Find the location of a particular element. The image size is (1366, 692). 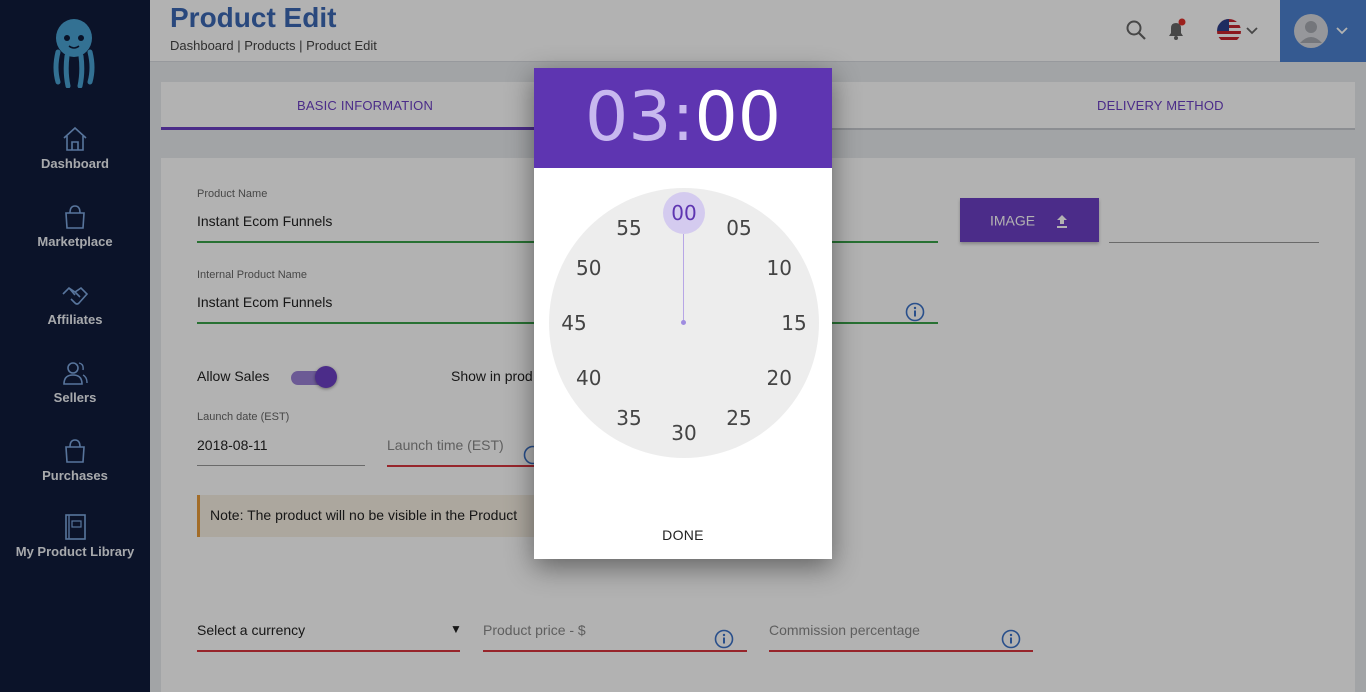

time-display: 03:00 is located at coordinates (683, 118).